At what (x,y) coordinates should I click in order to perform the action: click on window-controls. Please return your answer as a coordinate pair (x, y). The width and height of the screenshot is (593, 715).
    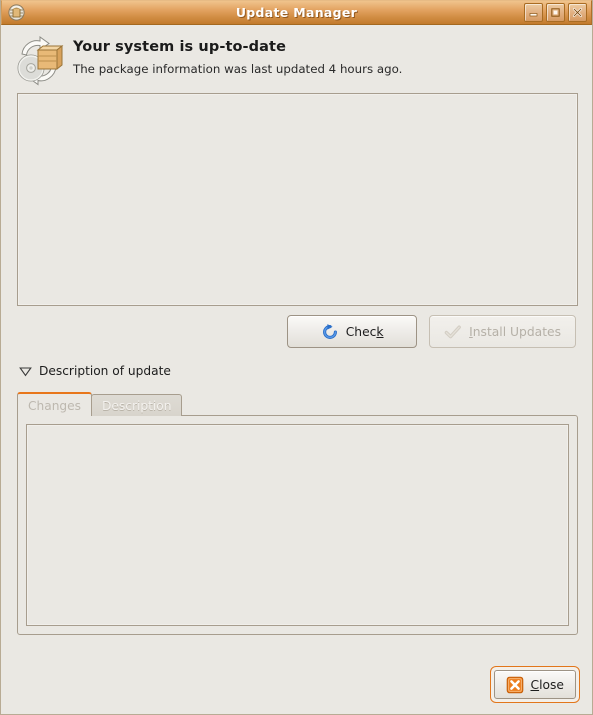
    Looking at the image, I should click on (555, 12).